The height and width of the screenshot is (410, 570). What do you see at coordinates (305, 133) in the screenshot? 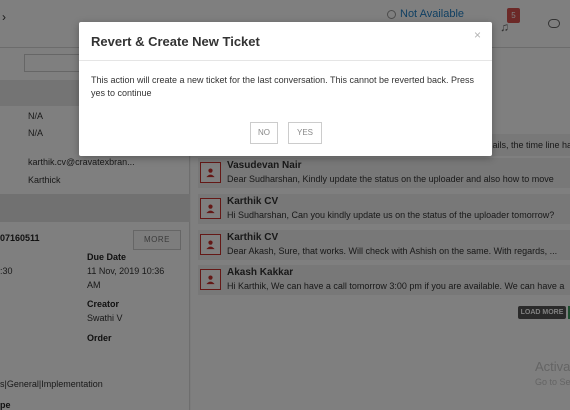
I see `yes-button: YES` at bounding box center [305, 133].